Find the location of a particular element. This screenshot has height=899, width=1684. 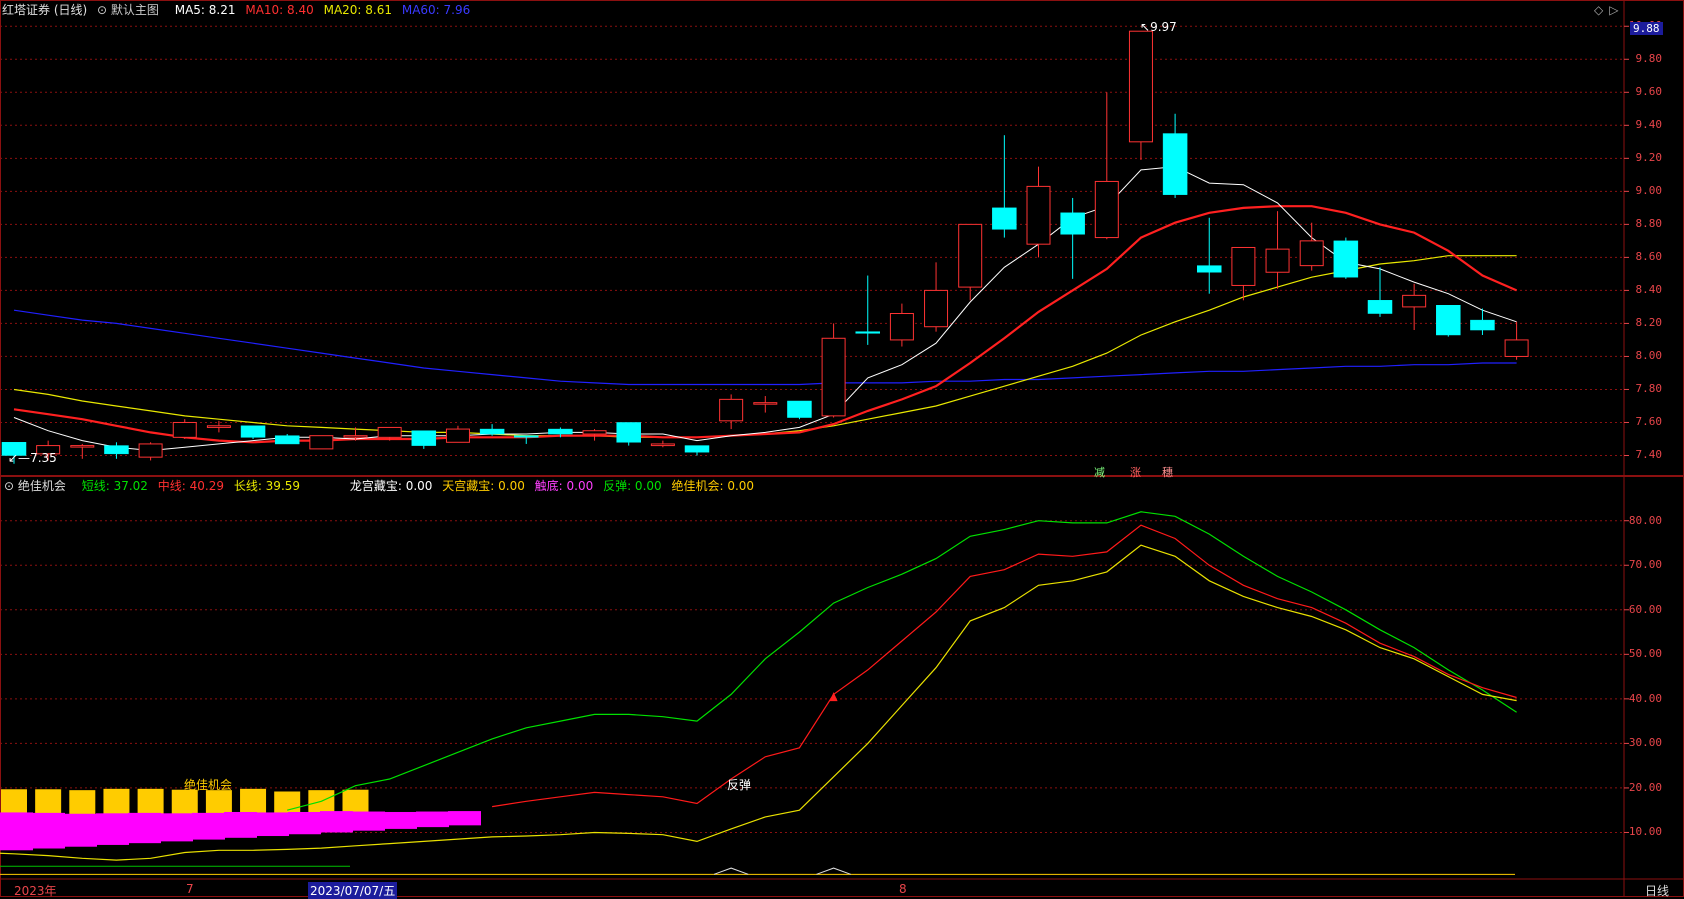

signal-zhang: 涨 is located at coordinates (1135, 472).